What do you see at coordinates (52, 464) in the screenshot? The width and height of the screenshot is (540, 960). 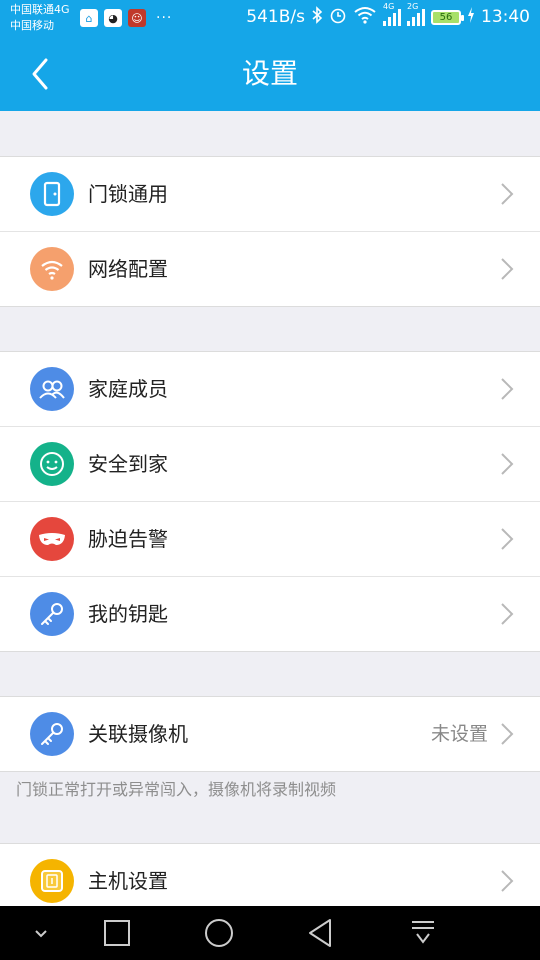 I see `smile-icon` at bounding box center [52, 464].